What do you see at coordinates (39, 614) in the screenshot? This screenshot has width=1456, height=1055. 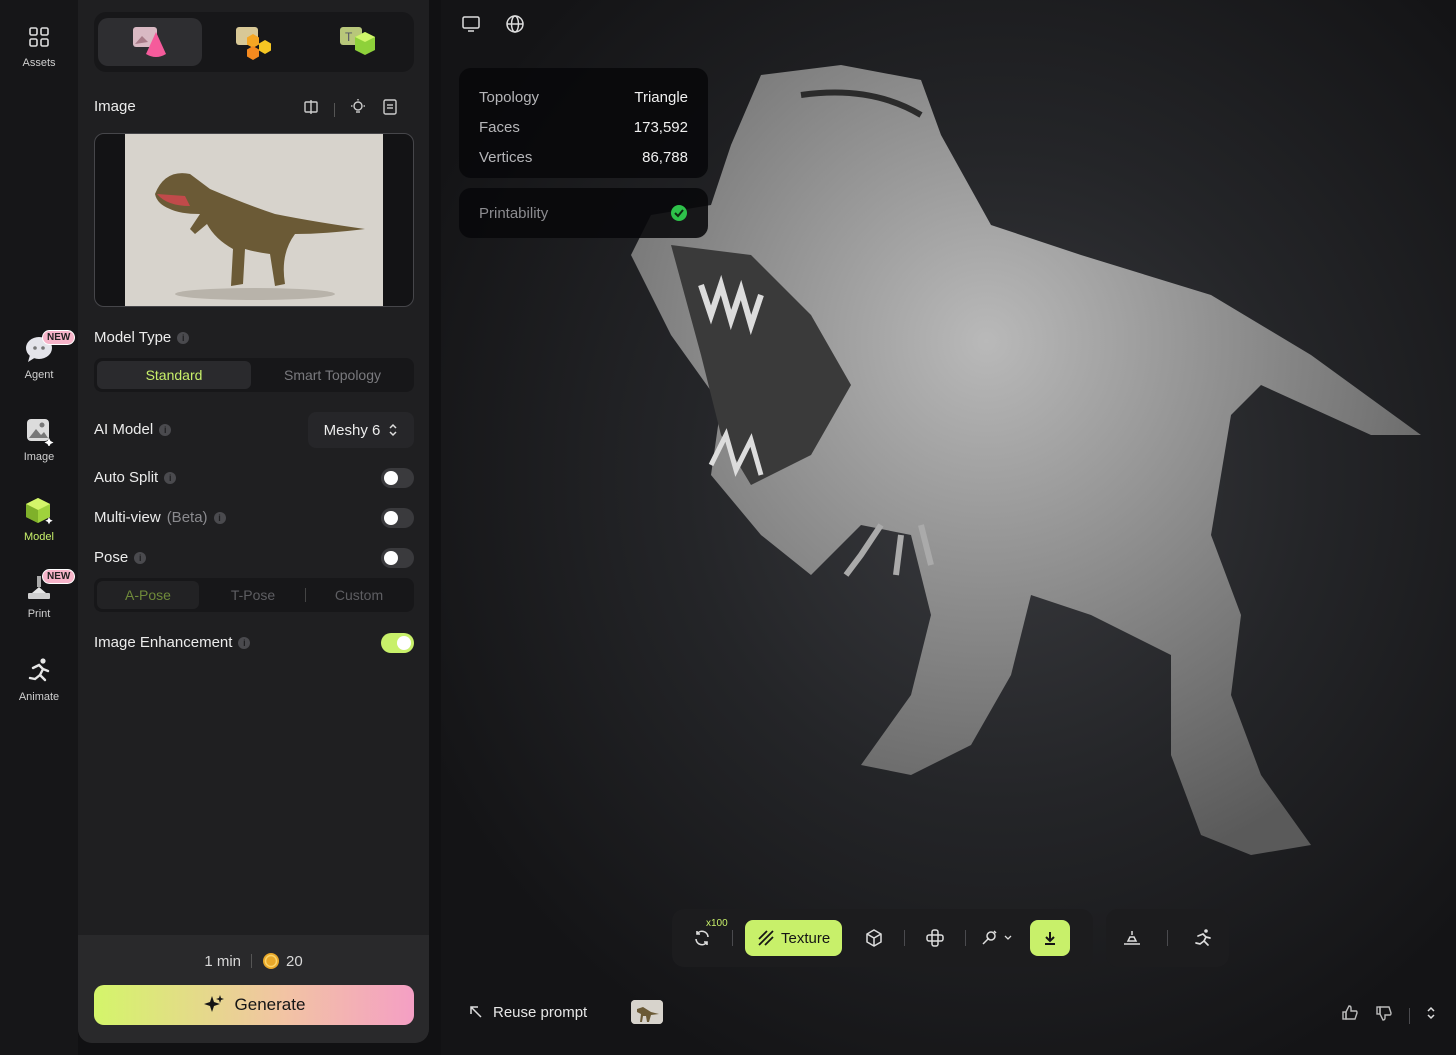 I see `rail-print-label: Print` at bounding box center [39, 614].